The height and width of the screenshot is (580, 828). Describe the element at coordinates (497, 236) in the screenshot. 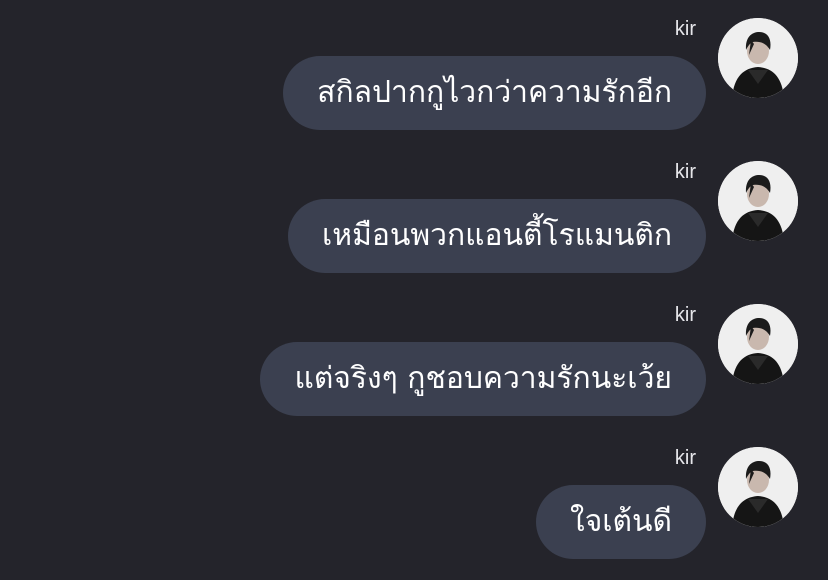

I see `message-bubble: เหมือนพวกแอนตี้โรแมนติก` at that location.